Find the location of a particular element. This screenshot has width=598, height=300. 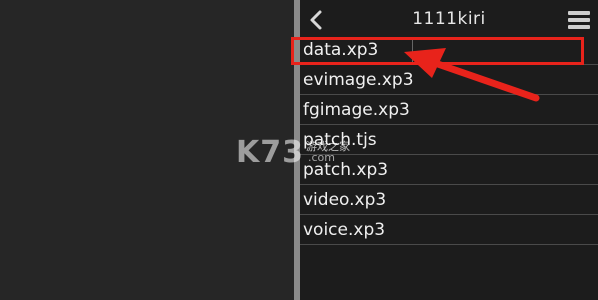

file-item-patch-tjs: patch.tjs is located at coordinates (449, 140).